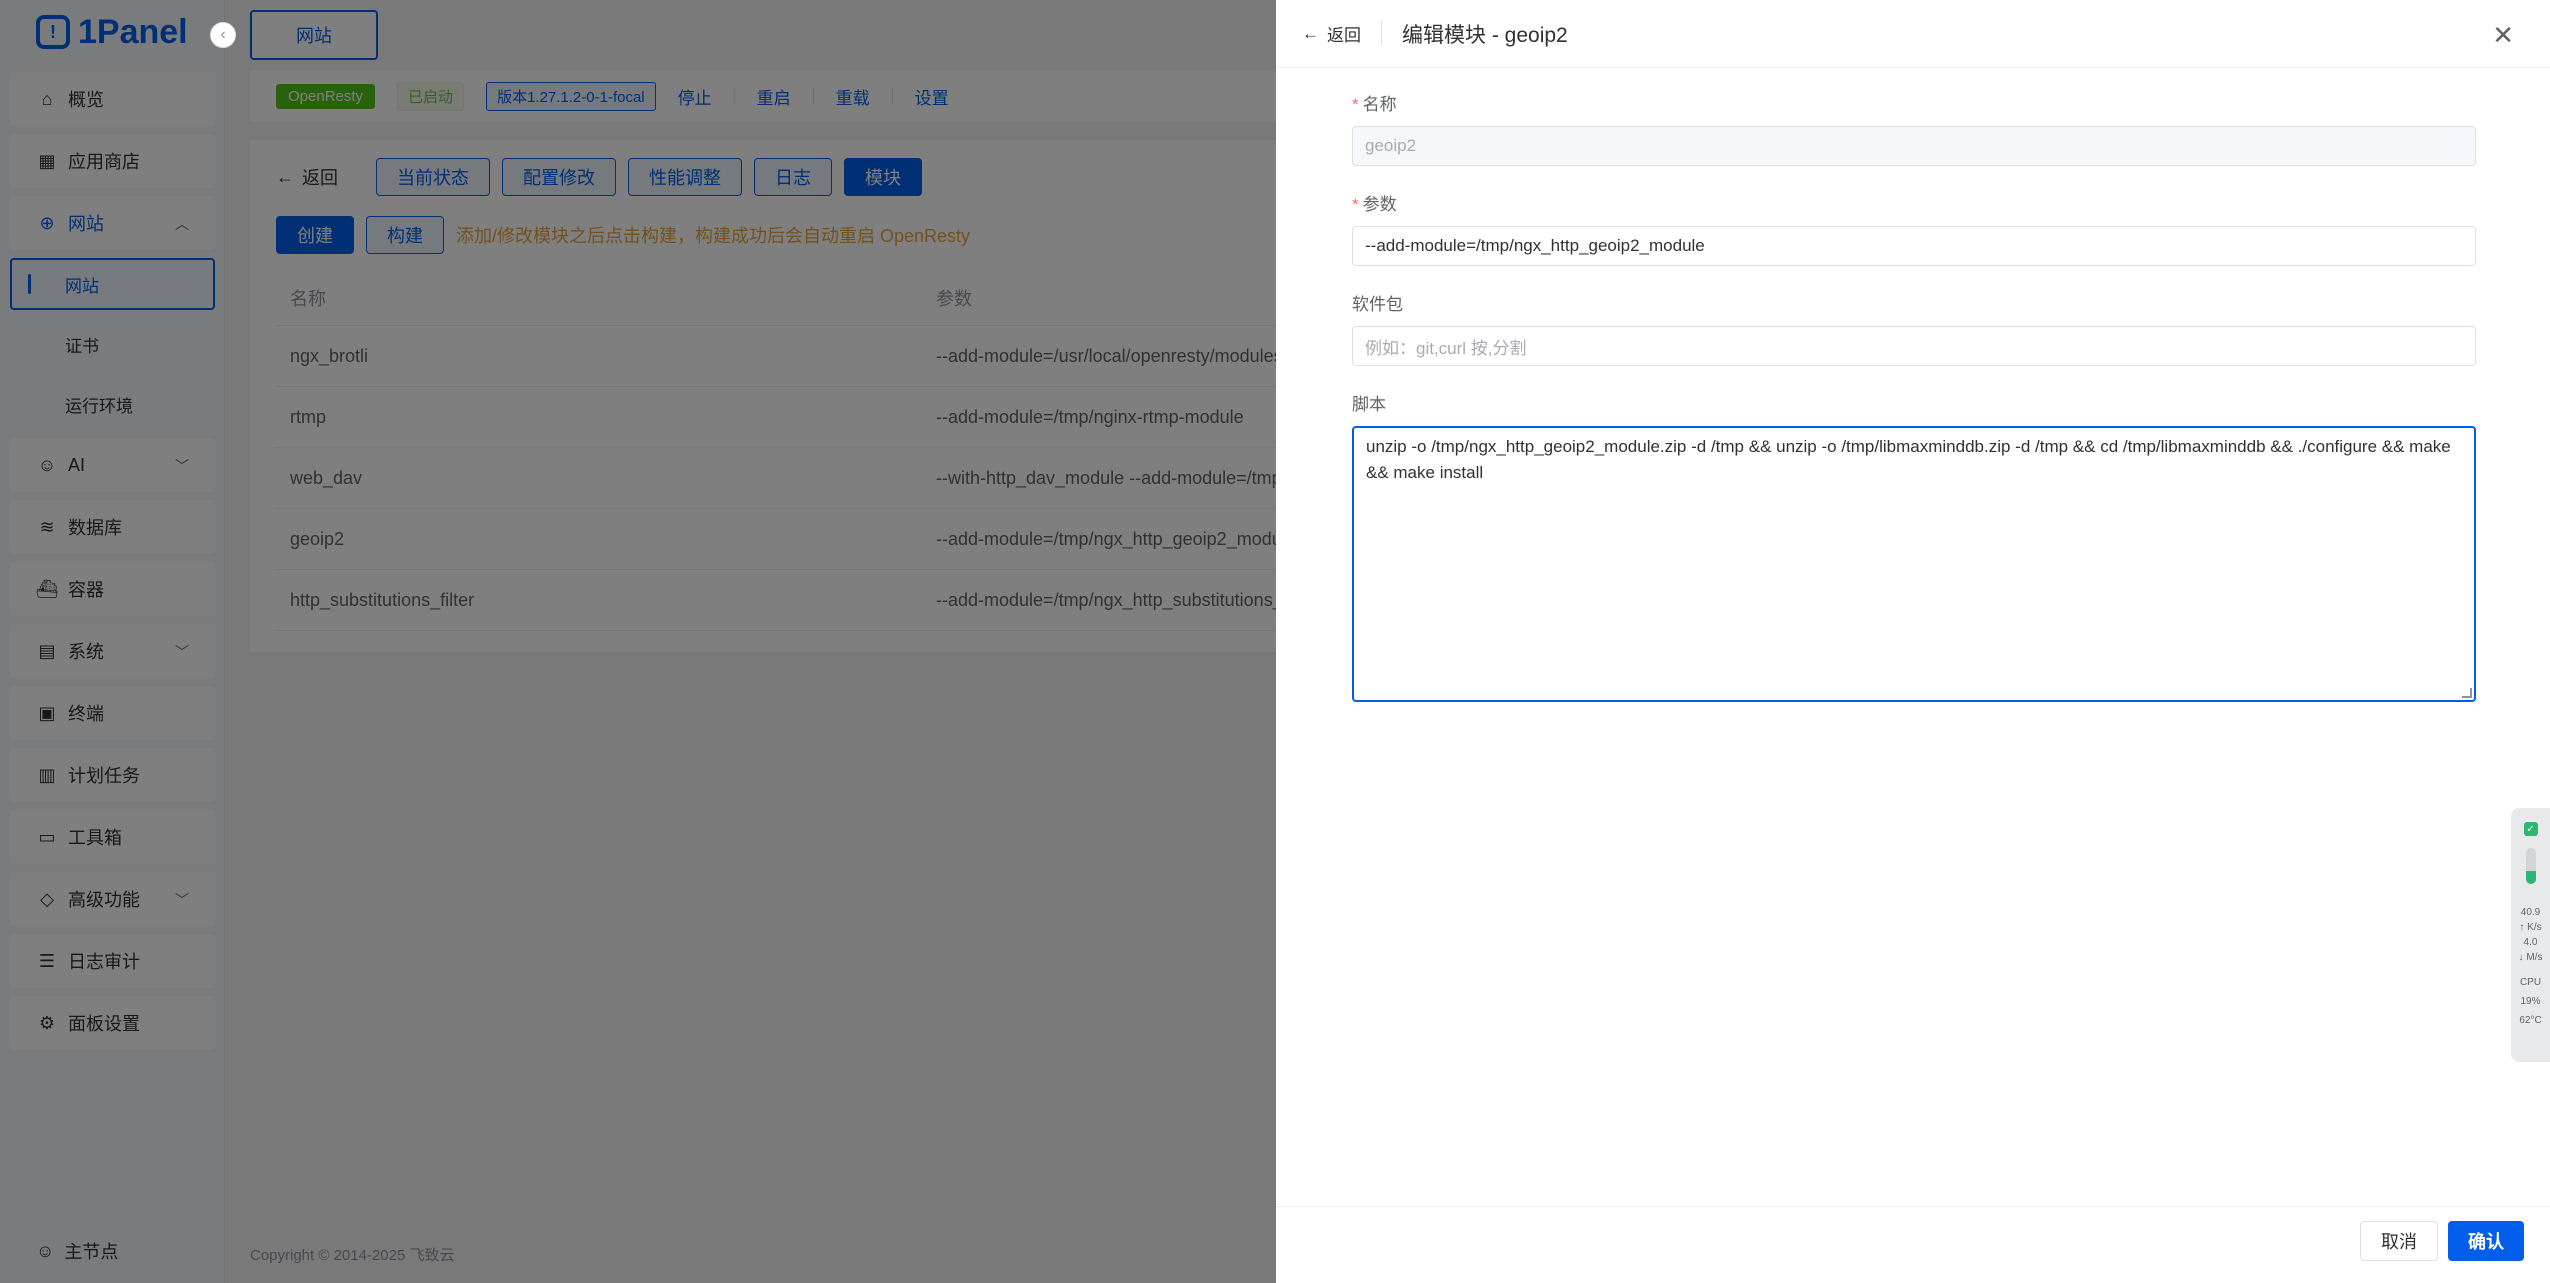 Image resolution: width=2550 pixels, height=1283 pixels. Describe the element at coordinates (2530, 829) in the screenshot. I see `shield-check-icon: ✓` at that location.